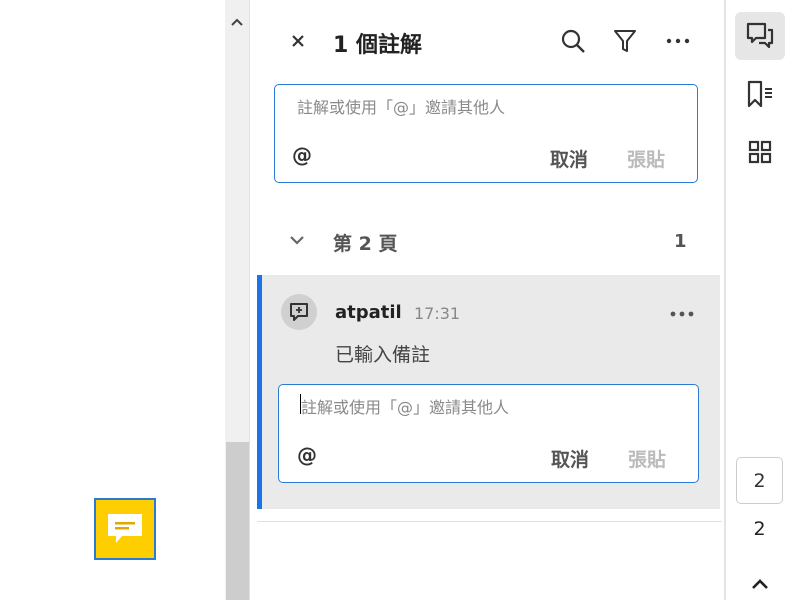  Describe the element at coordinates (760, 584) in the screenshot. I see `chevron-up-icon` at that location.